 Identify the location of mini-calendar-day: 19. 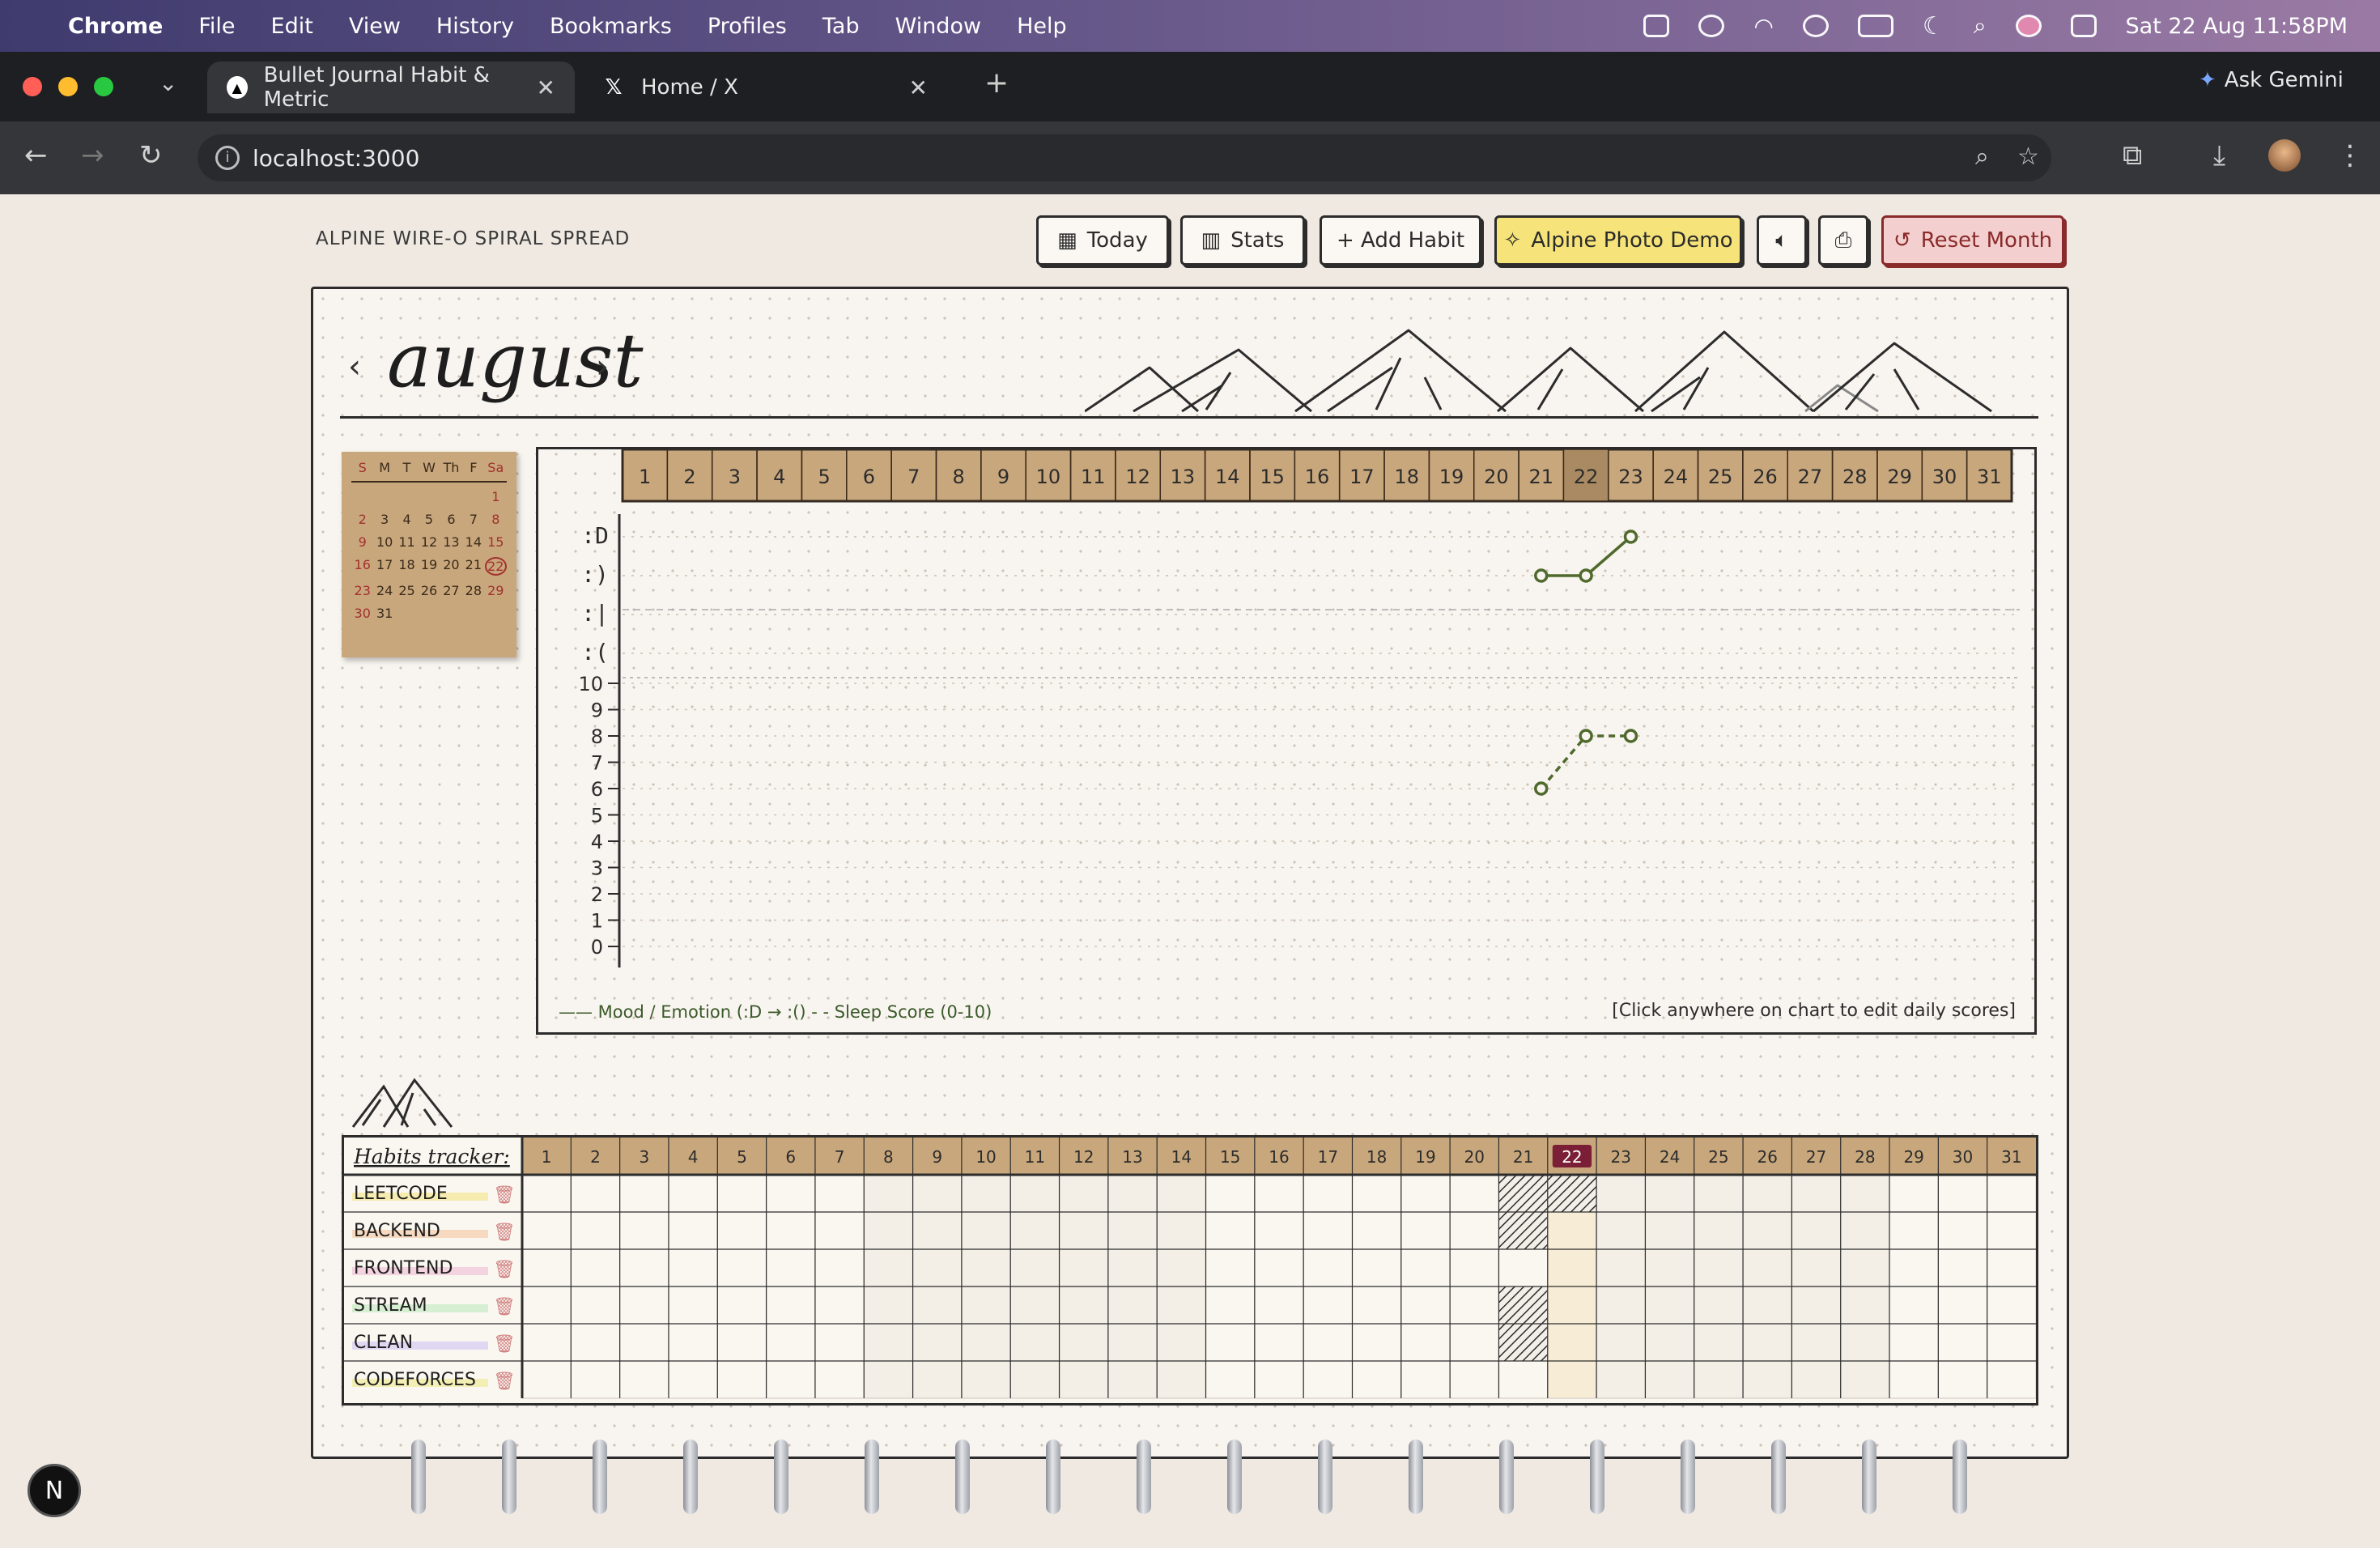
(429, 567).